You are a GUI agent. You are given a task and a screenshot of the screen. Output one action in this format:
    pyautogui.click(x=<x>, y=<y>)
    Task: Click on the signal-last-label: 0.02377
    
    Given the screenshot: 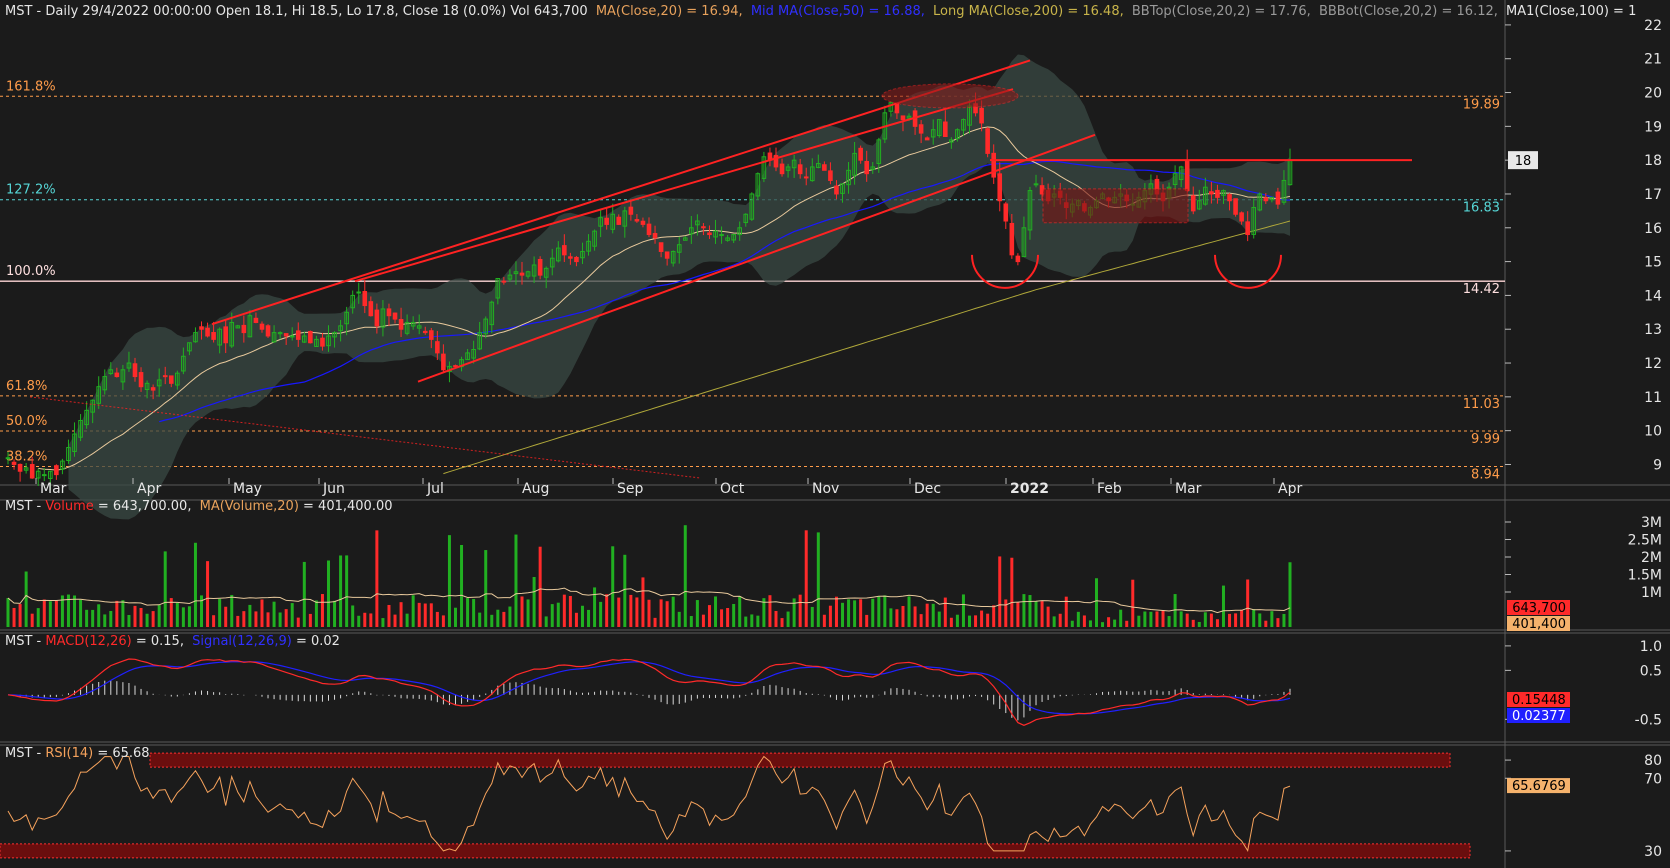 What is the action you would take?
    pyautogui.click(x=1539, y=716)
    